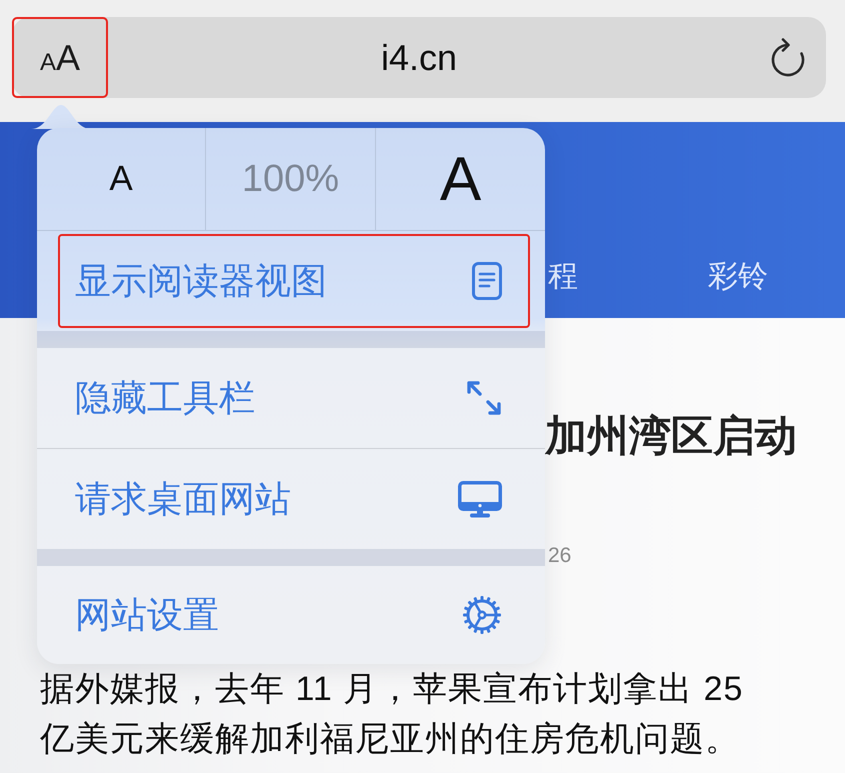 The image size is (845, 773). What do you see at coordinates (294, 281) in the screenshot?
I see `menu-item: 显示阅读器视图` at bounding box center [294, 281].